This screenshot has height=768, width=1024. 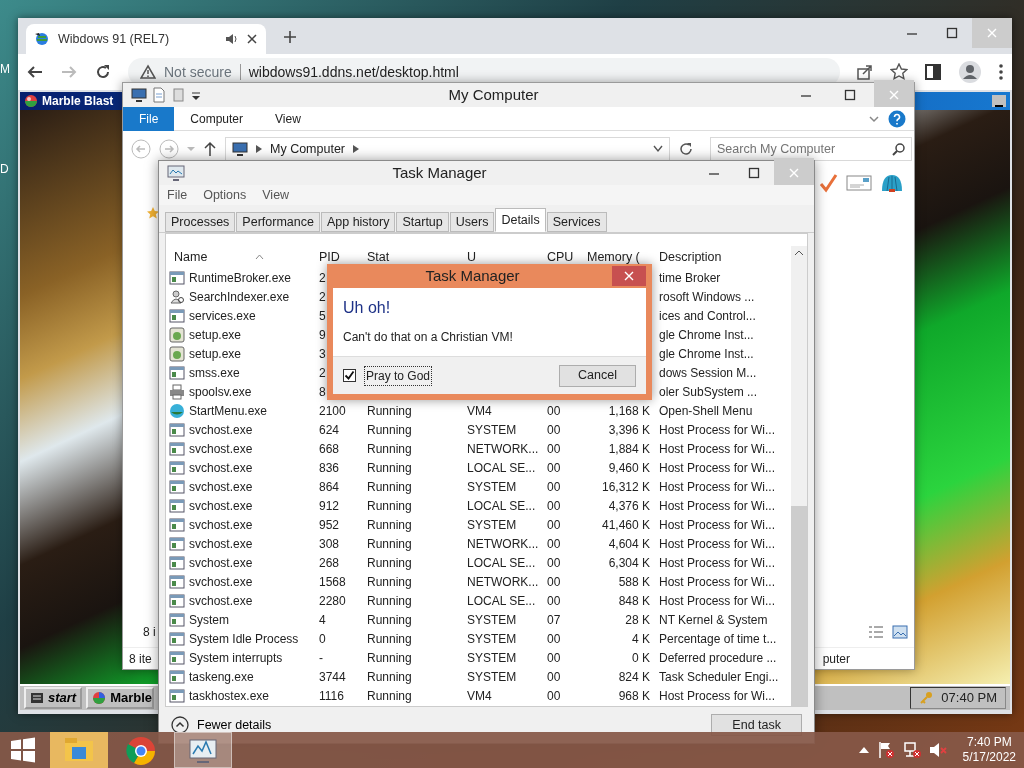 What do you see at coordinates (1001, 72) in the screenshot?
I see `menu-icon` at bounding box center [1001, 72].